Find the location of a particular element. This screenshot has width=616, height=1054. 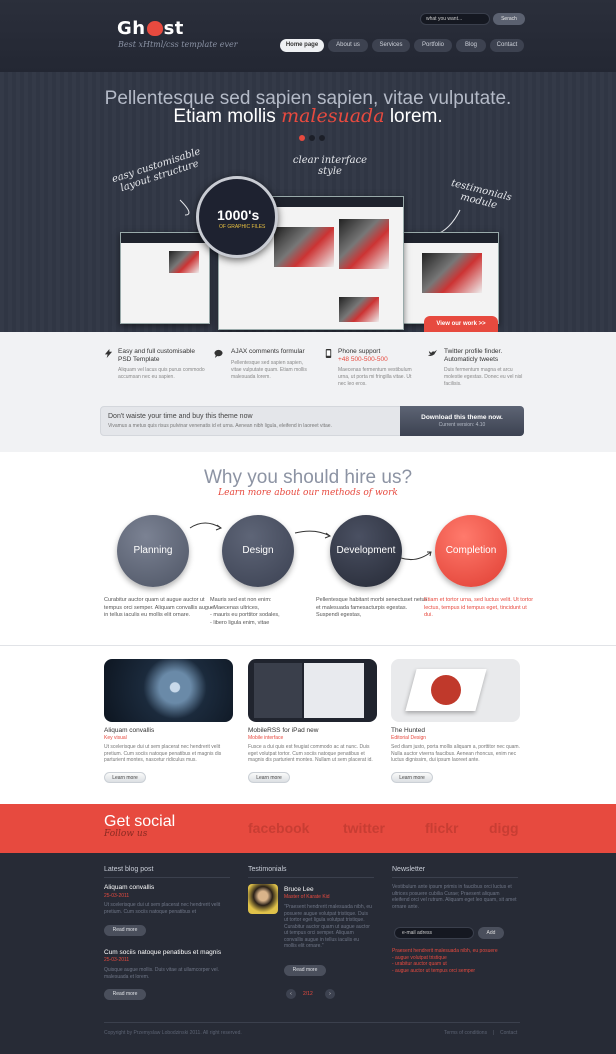

magnifier-subline: OF GRAPHIC FILES is located at coordinates (242, 227).